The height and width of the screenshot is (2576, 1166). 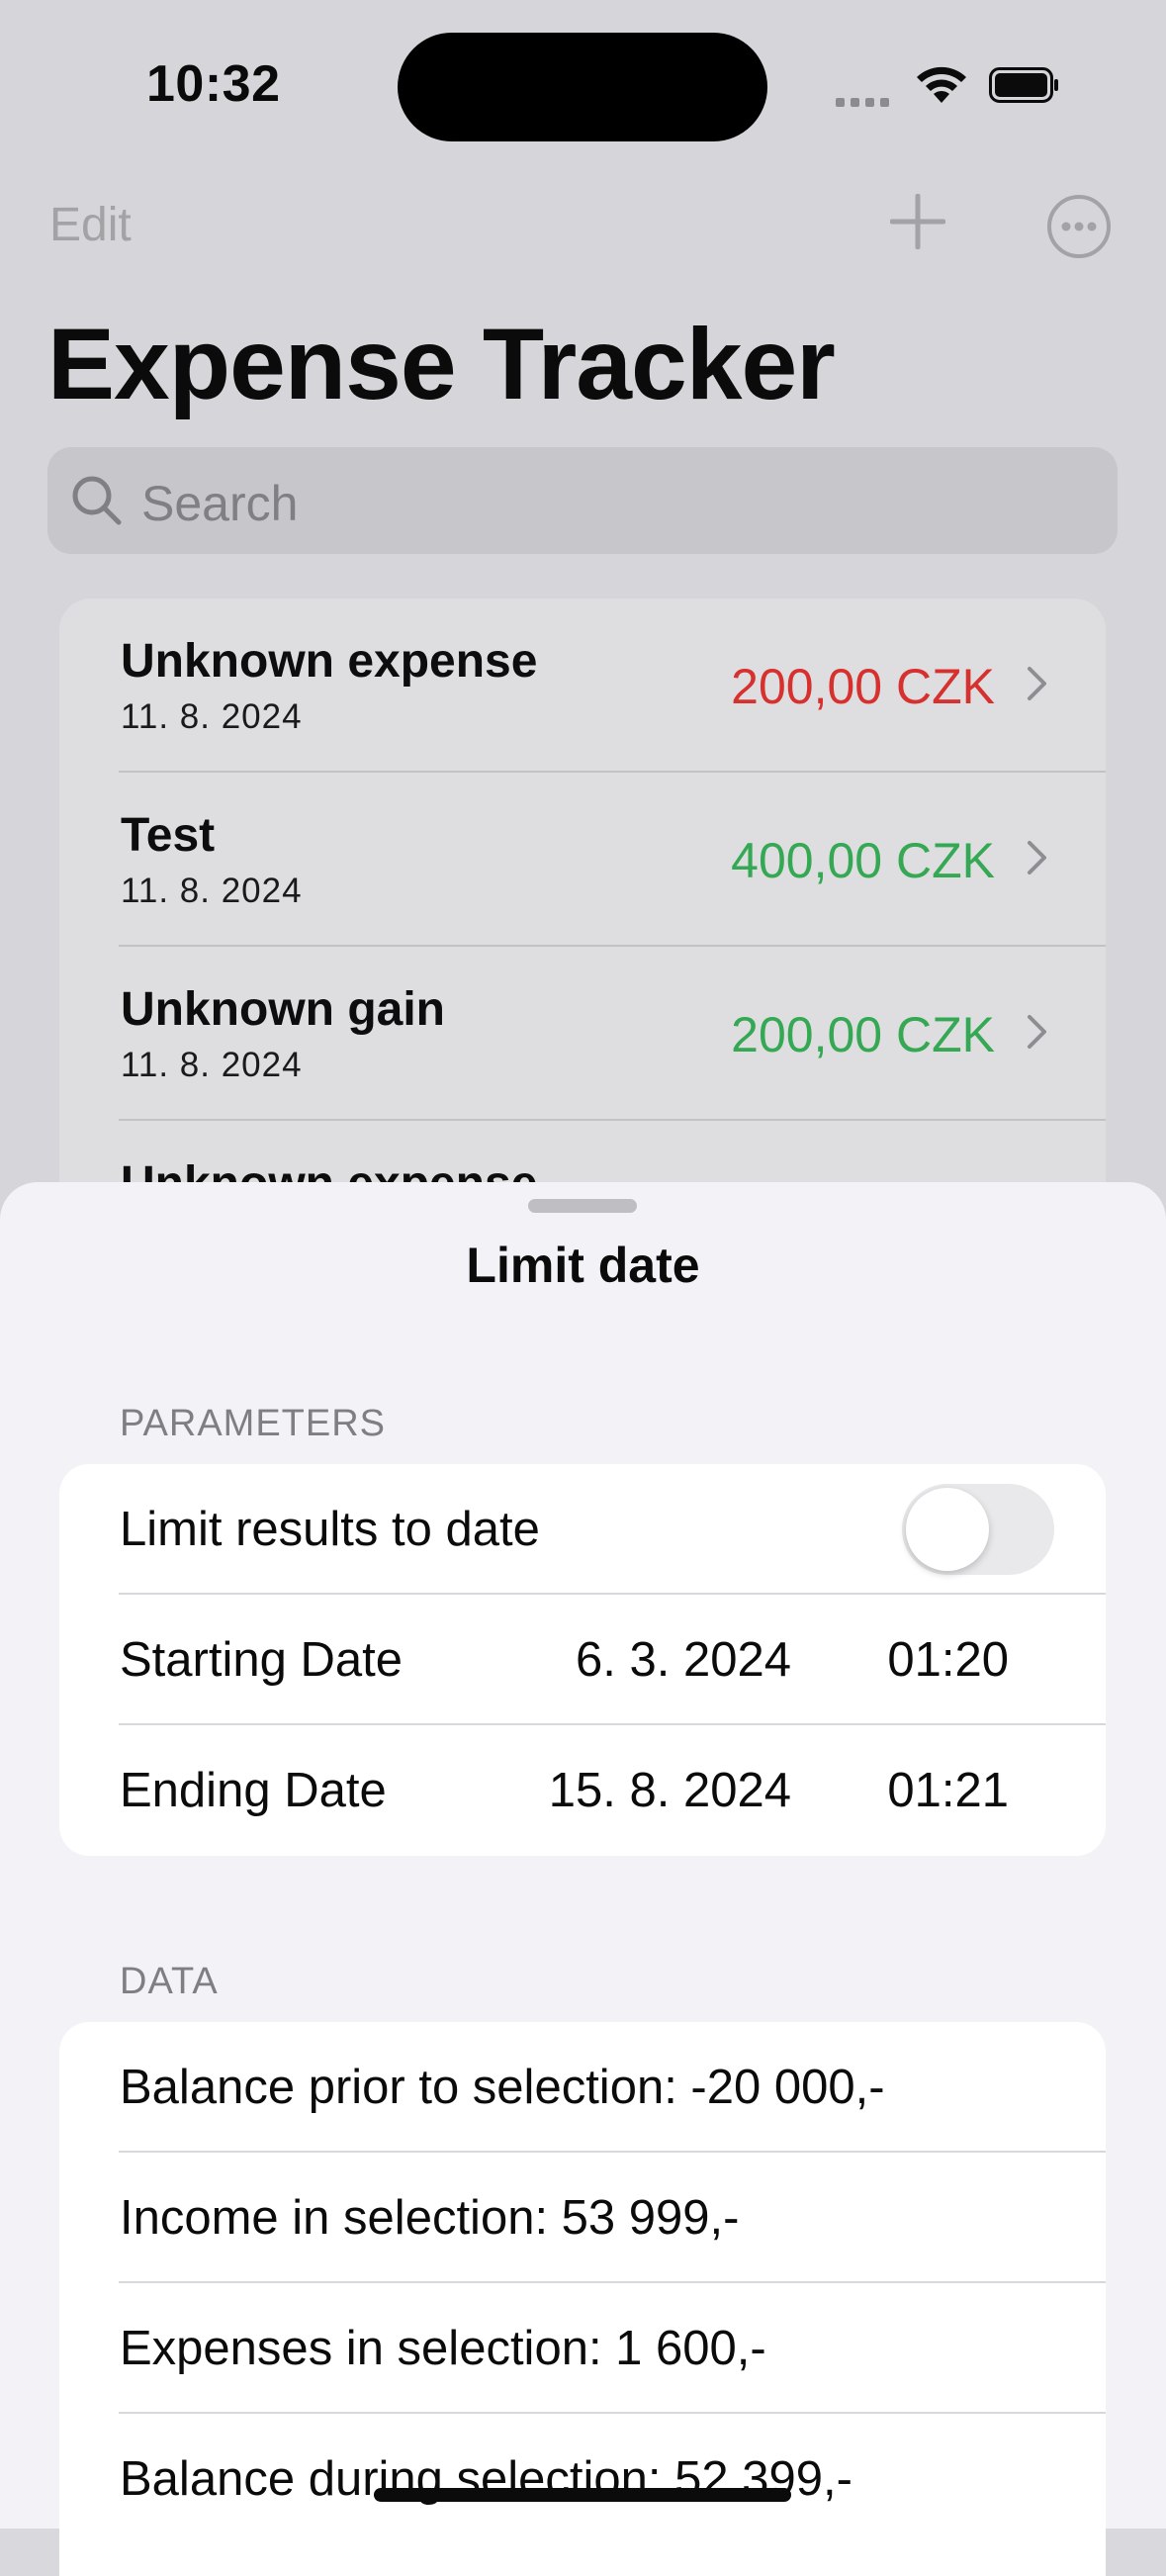 I want to click on list-item: Unknown expense 11. 8. 2024 200,00 CZK, so click(x=582, y=685).